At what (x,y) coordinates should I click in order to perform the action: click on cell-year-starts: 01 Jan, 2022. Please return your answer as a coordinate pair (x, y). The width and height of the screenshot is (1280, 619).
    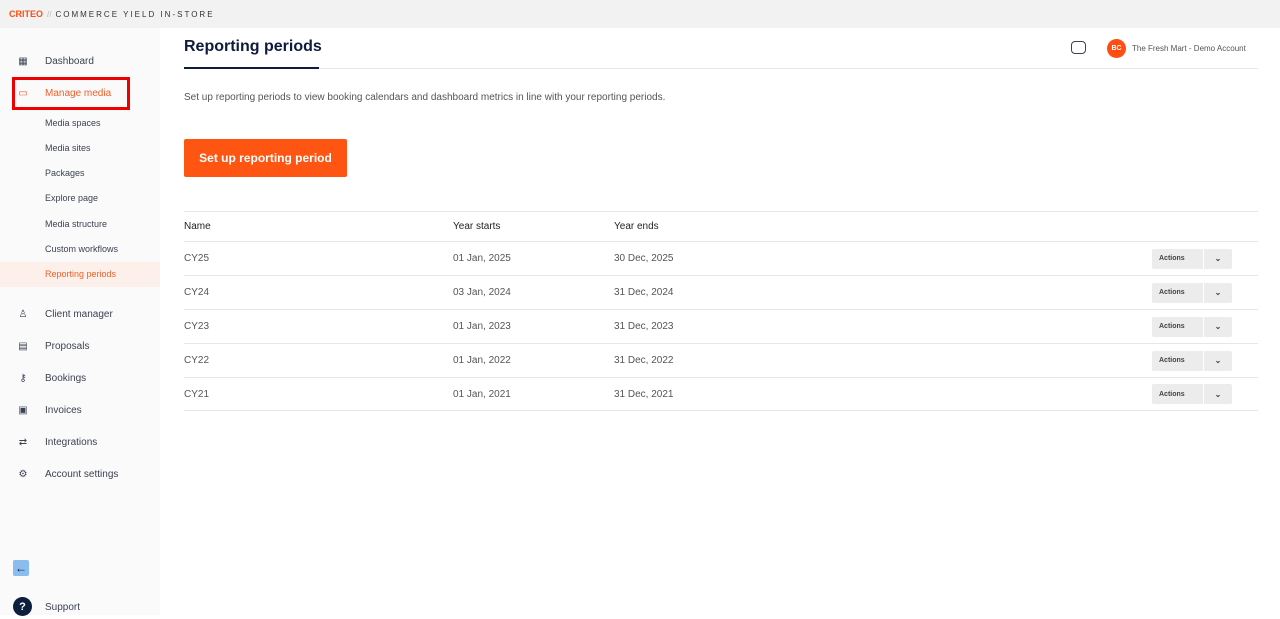
    Looking at the image, I should click on (482, 360).